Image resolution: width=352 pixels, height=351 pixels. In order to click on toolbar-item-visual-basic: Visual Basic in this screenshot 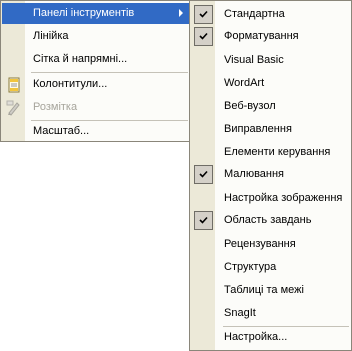, I will do `click(270, 60)`.